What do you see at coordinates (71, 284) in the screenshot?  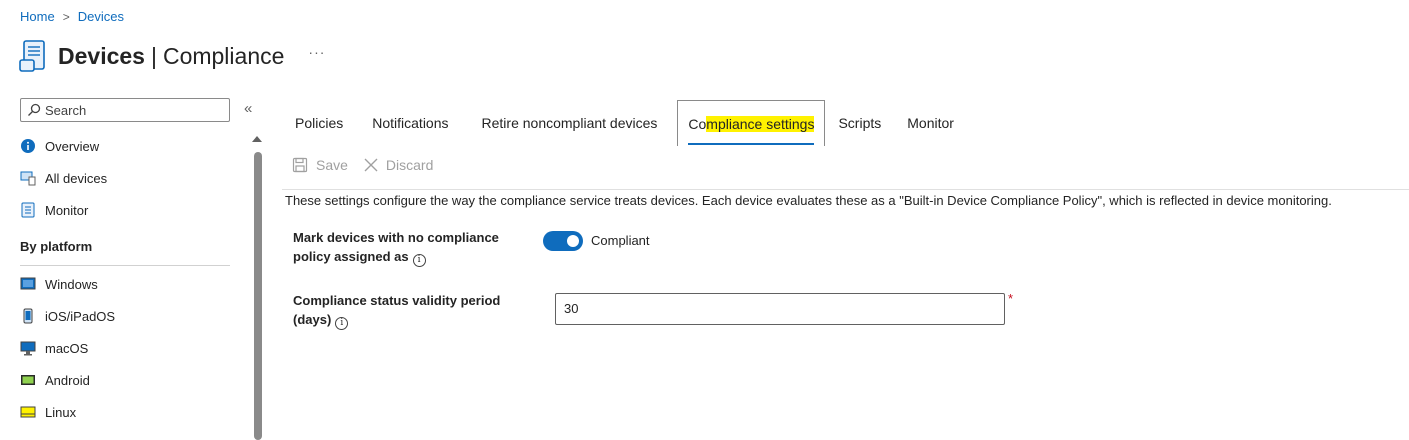 I see `sidebar-item-label: Windows` at bounding box center [71, 284].